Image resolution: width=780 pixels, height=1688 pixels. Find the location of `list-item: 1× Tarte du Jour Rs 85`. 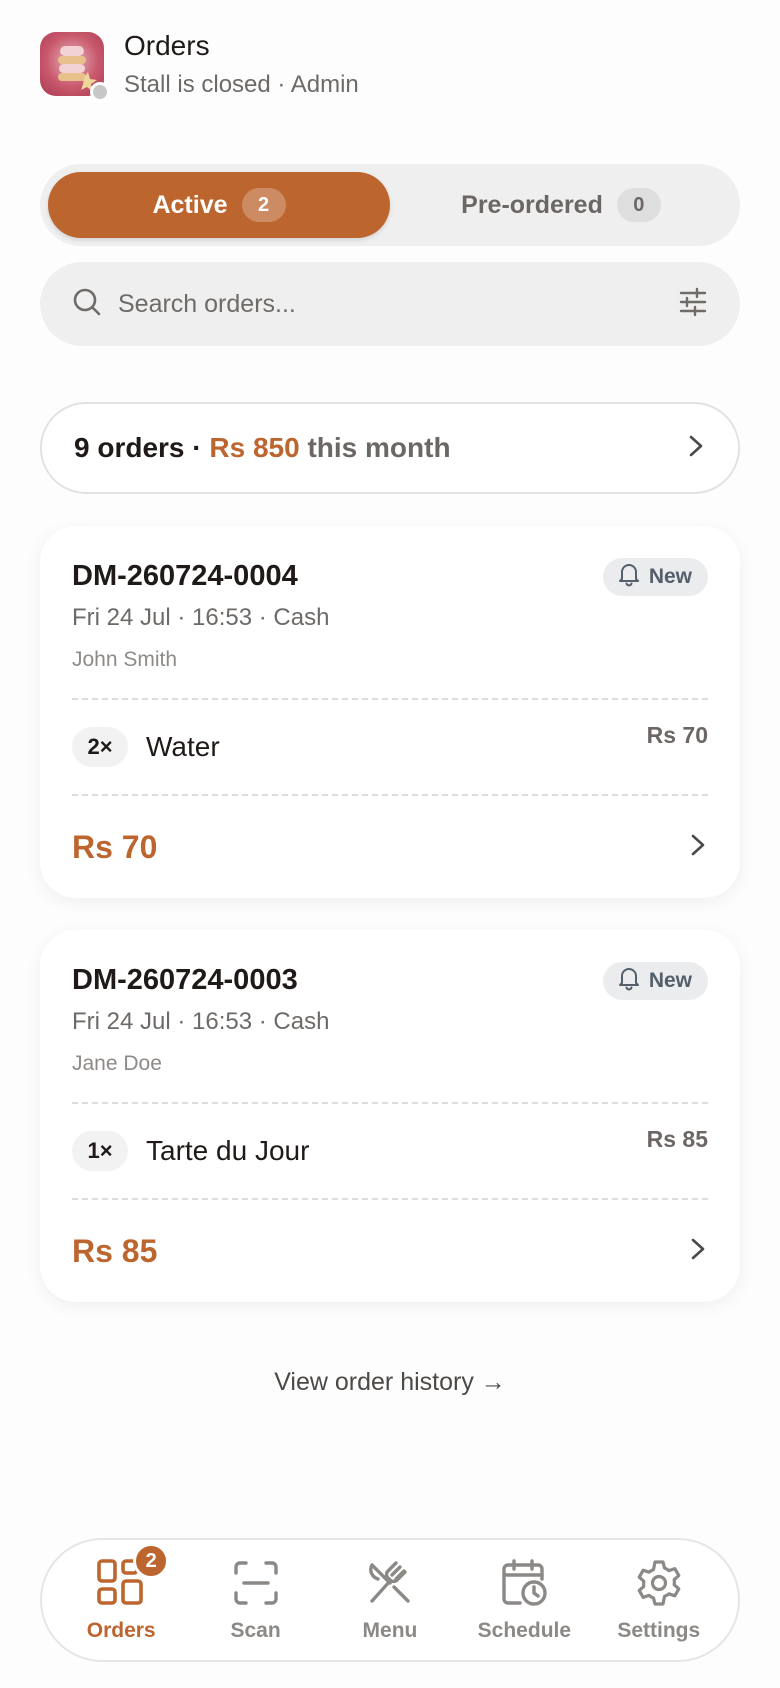

list-item: 1× Tarte du Jour Rs 85 is located at coordinates (390, 1151).